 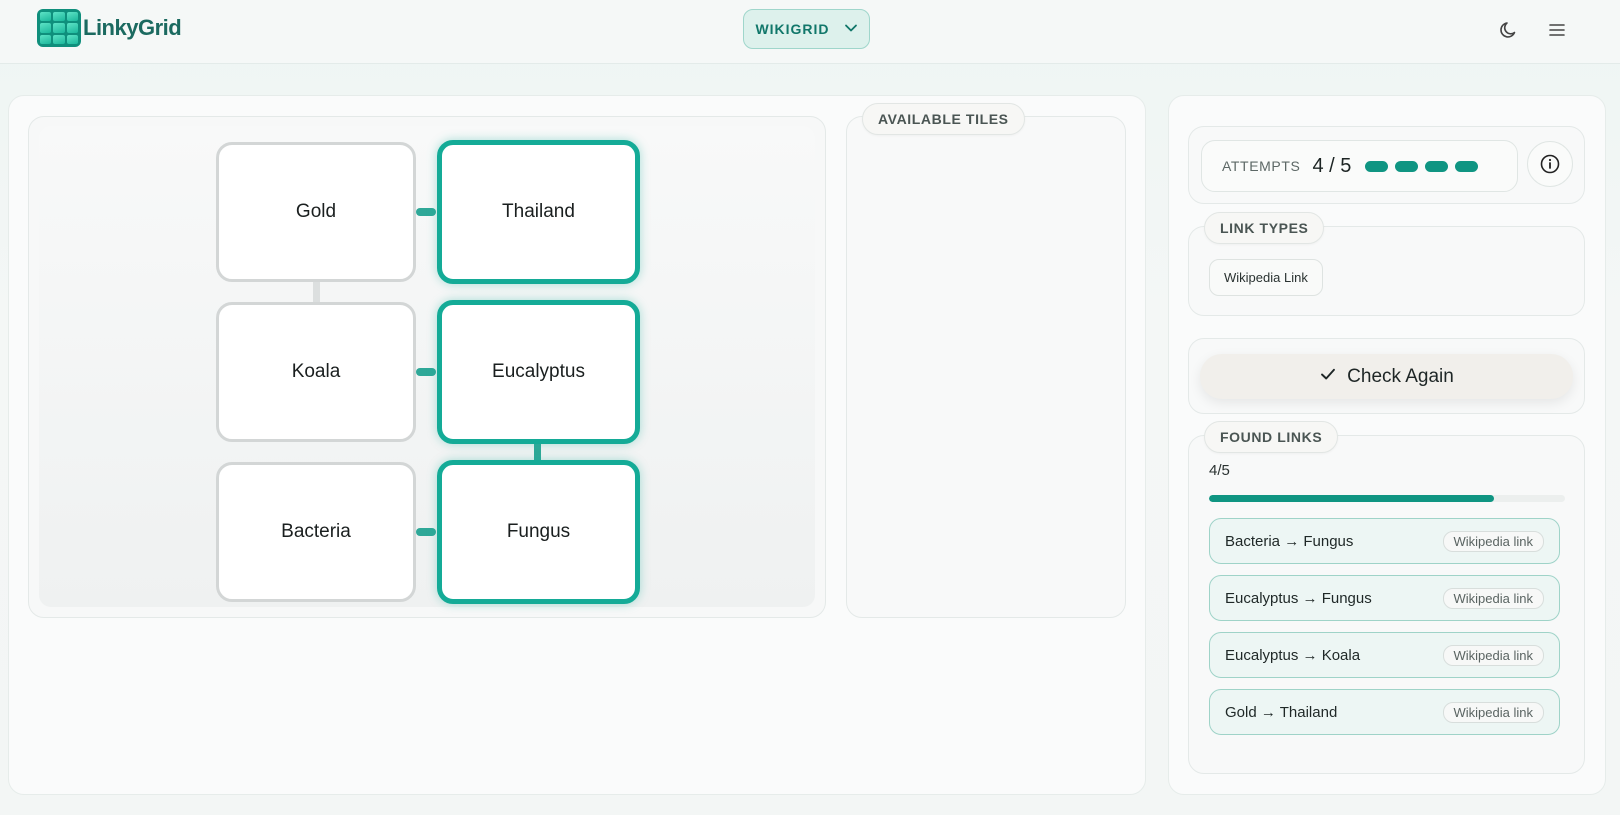 What do you see at coordinates (1550, 164) in the screenshot?
I see `info-icon` at bounding box center [1550, 164].